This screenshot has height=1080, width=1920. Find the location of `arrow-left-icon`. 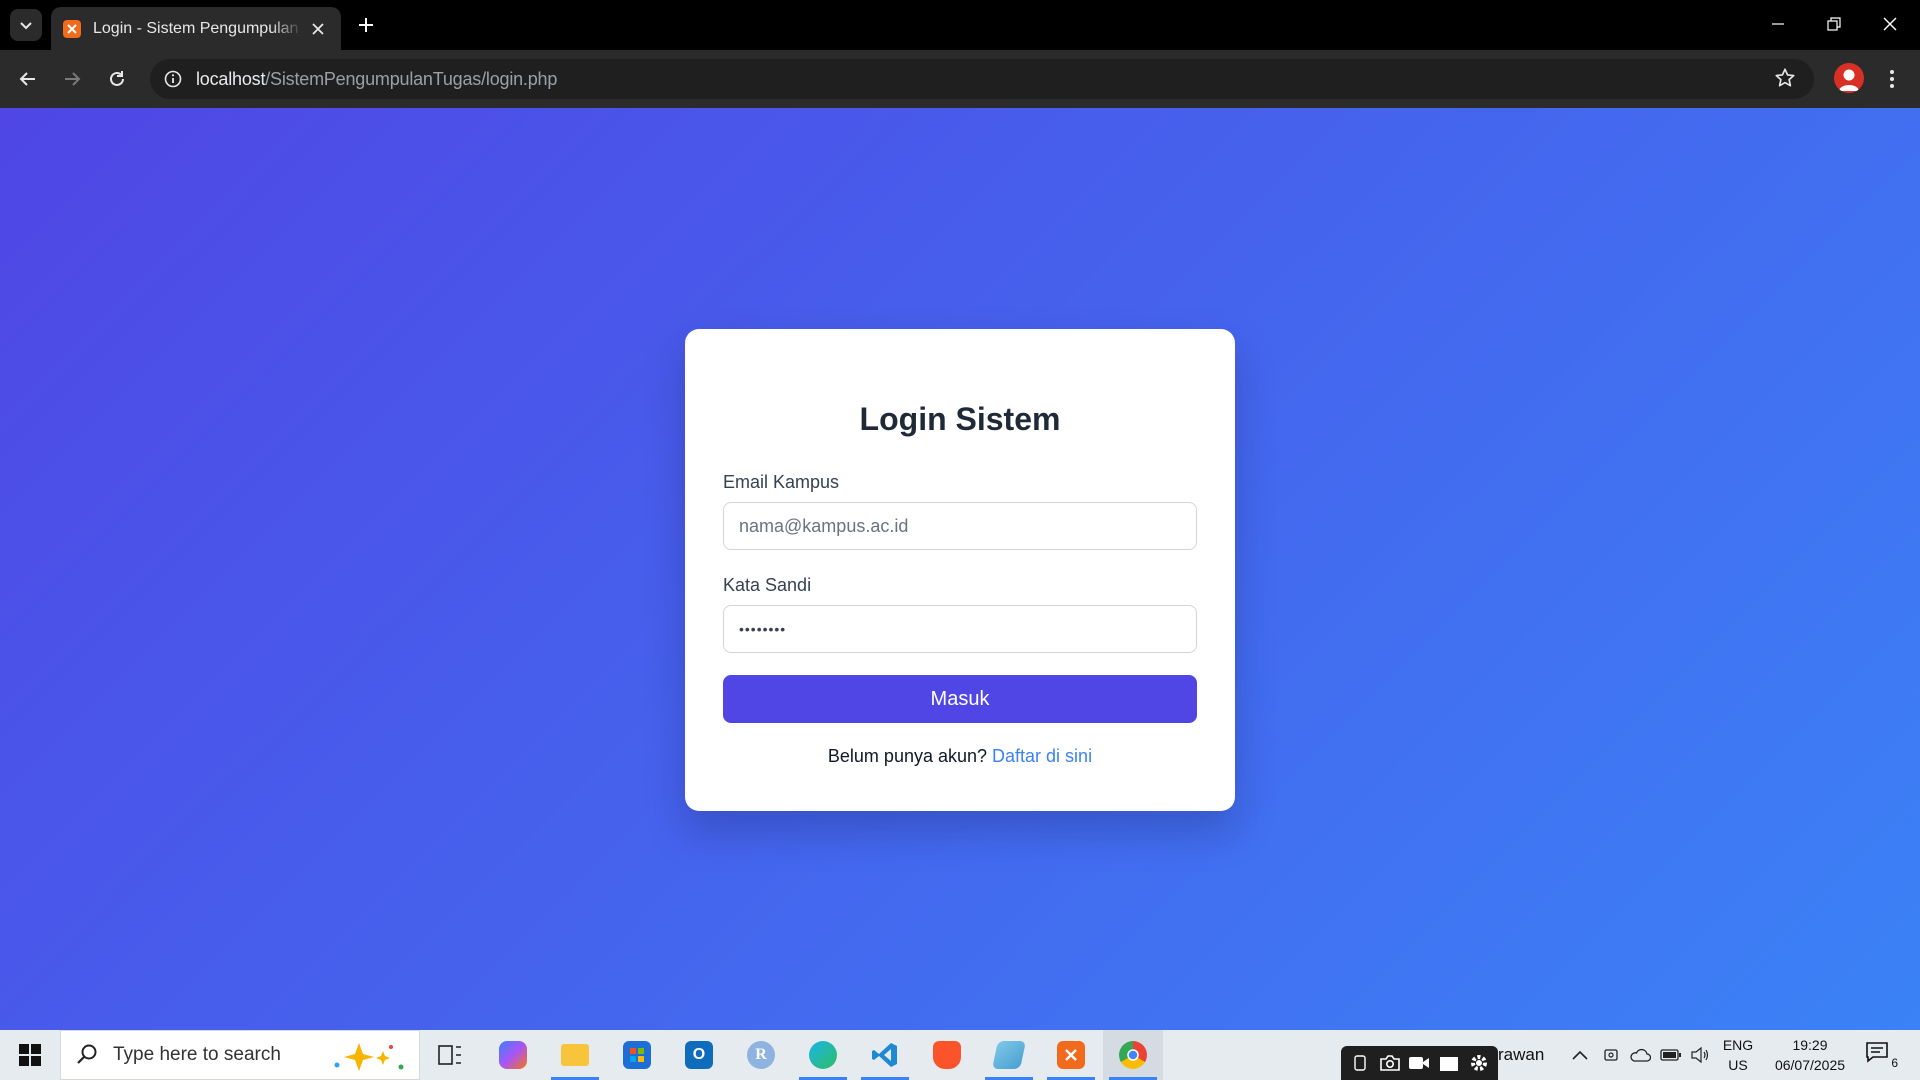

arrow-left-icon is located at coordinates (27, 79).